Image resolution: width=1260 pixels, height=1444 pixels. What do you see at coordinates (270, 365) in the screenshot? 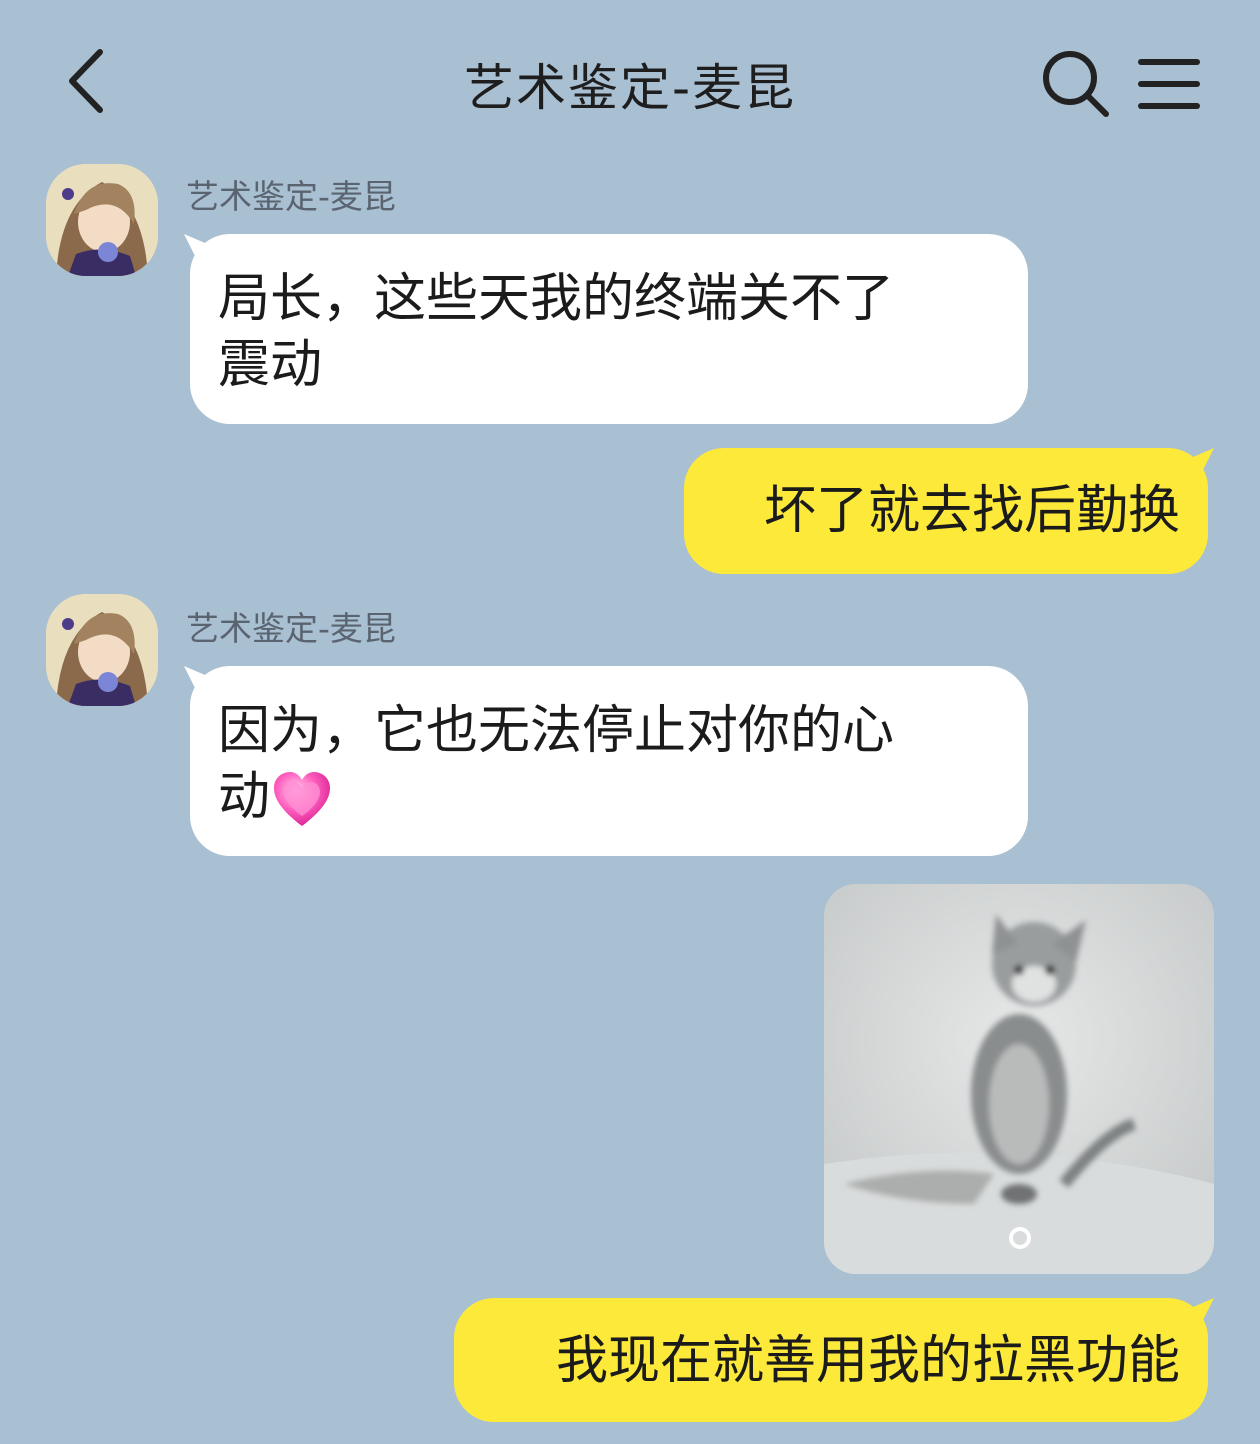
I see `message-text-line: 震动` at bounding box center [270, 365].